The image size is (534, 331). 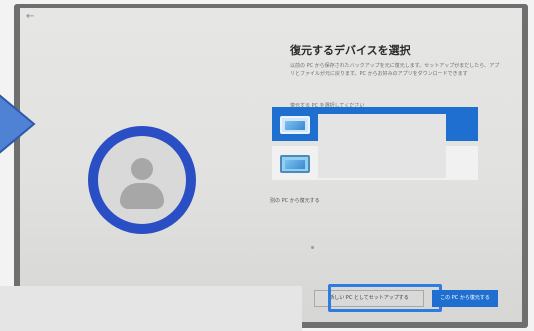 What do you see at coordinates (18, 124) in the screenshot?
I see `arrow-right-icon` at bounding box center [18, 124].